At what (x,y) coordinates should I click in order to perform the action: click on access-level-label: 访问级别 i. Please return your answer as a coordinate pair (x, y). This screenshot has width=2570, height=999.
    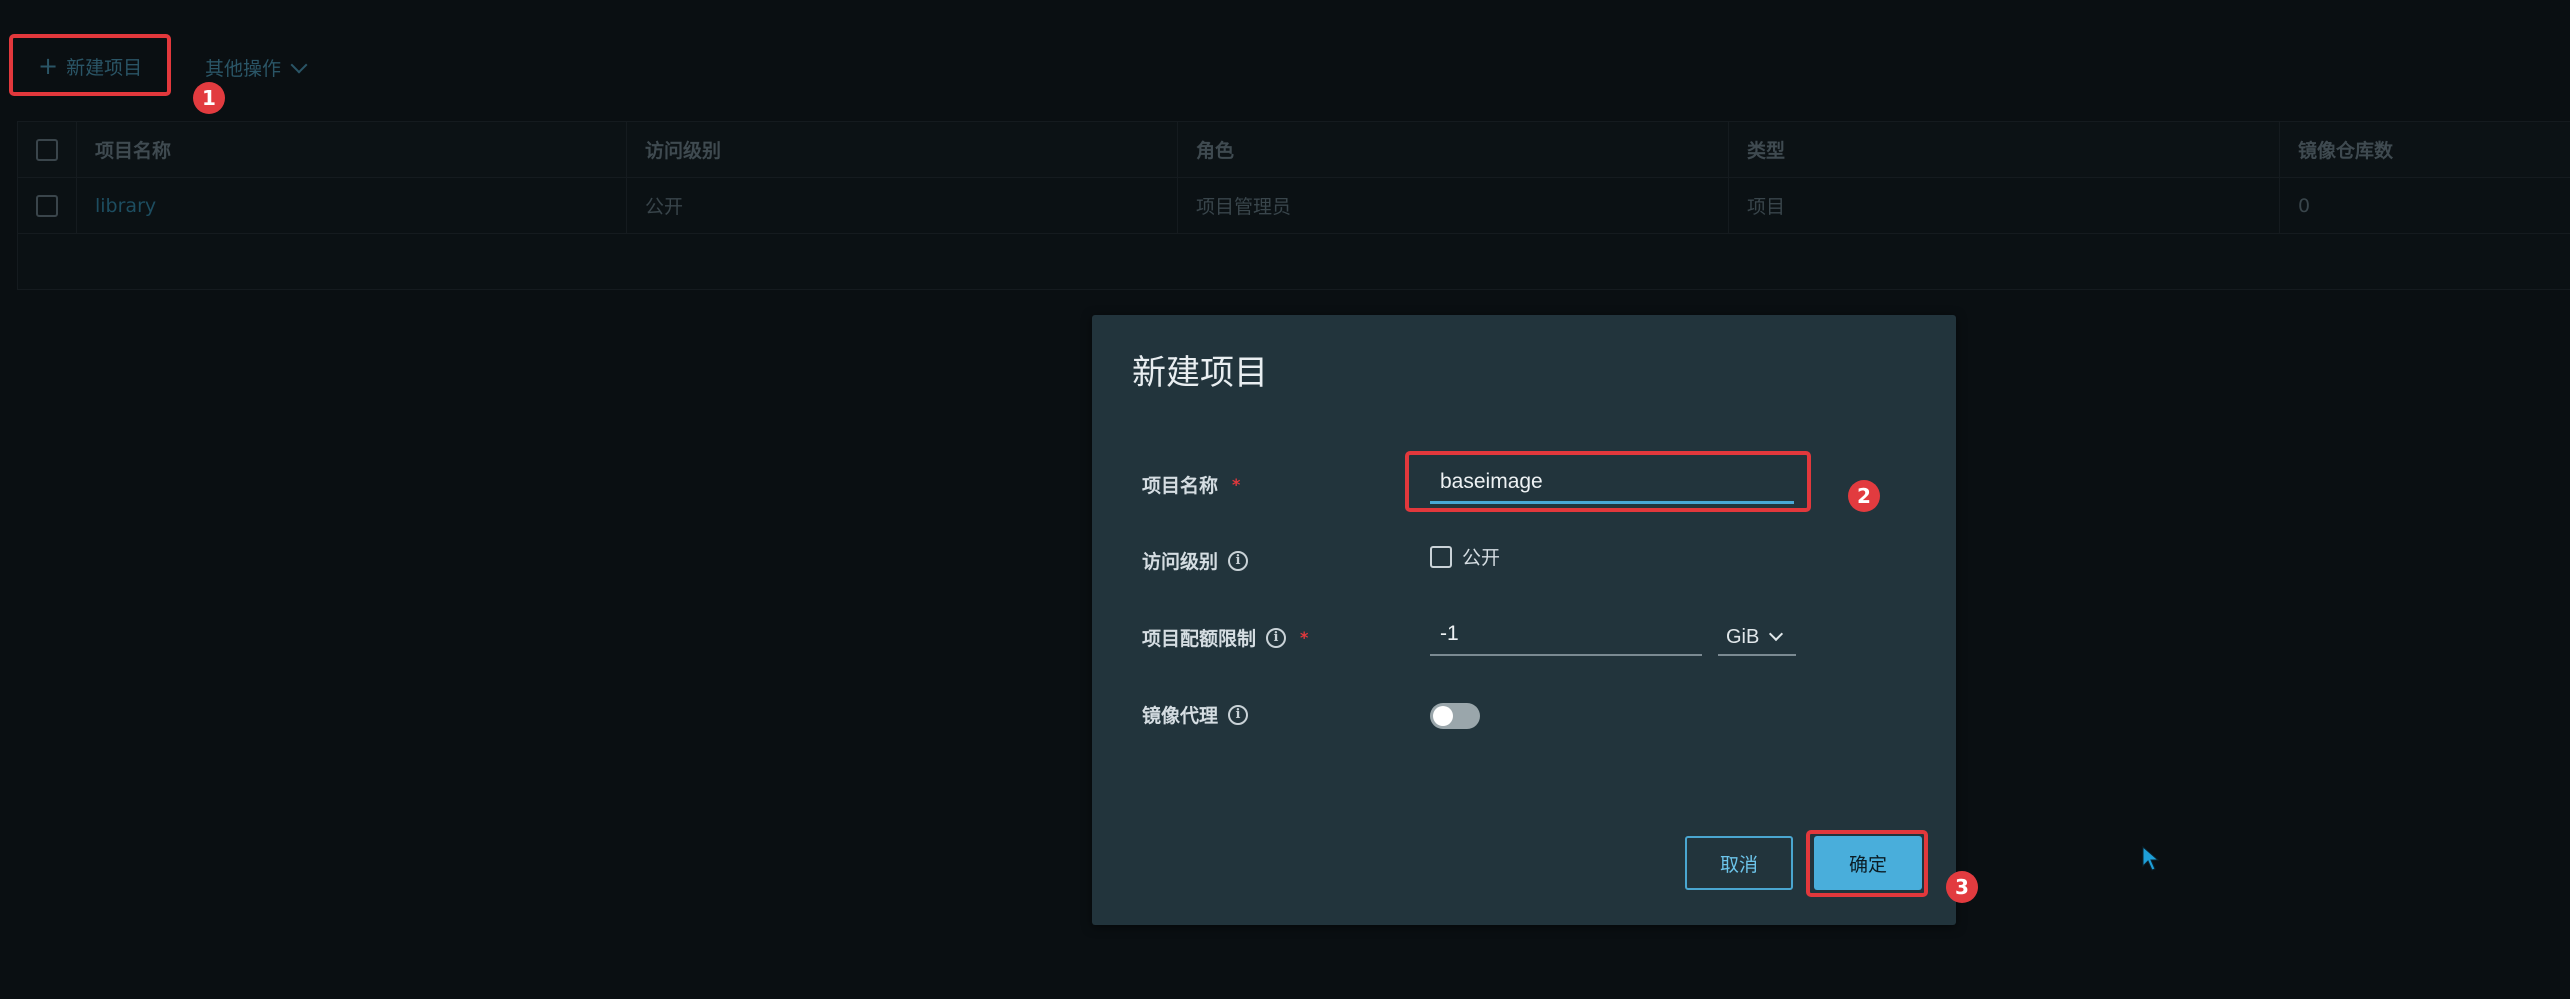
    Looking at the image, I should click on (1195, 560).